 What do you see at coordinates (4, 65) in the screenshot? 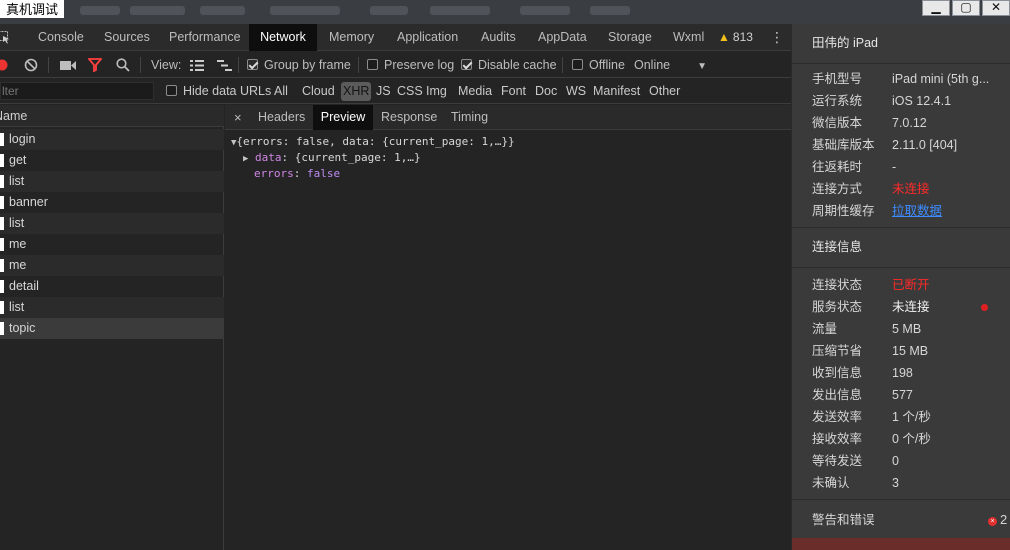
I see `record-icon` at bounding box center [4, 65].